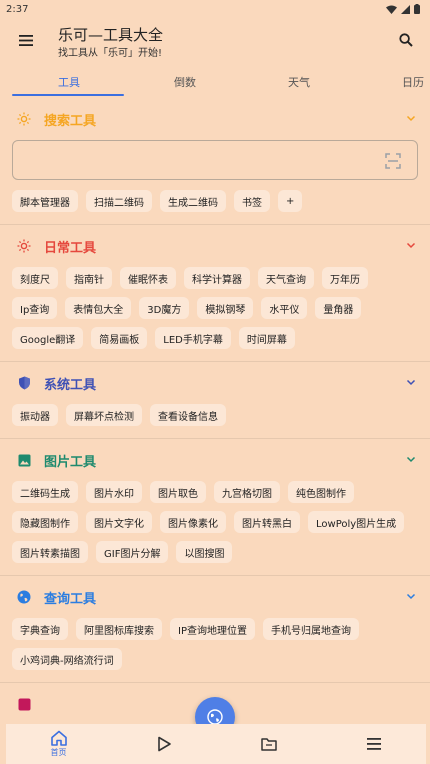 The height and width of the screenshot is (764, 430). I want to click on tool-chip: 振动器, so click(35, 415).